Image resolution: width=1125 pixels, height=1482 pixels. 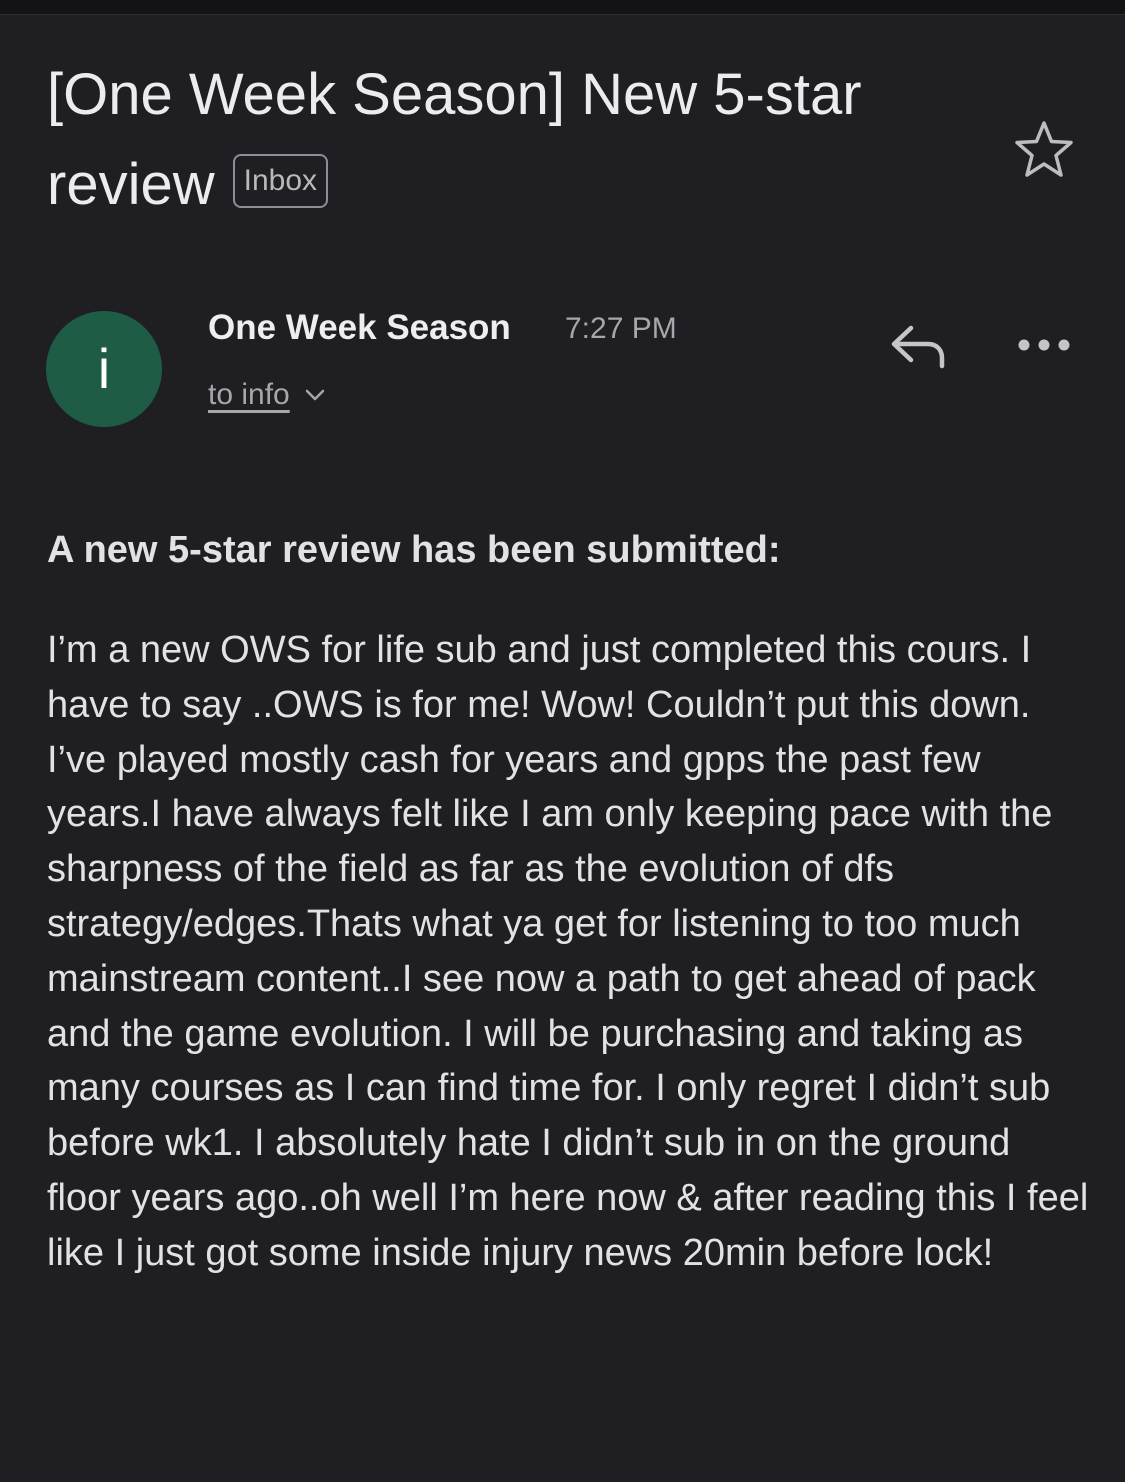 I want to click on email-subject: [One Week Season] New 5-star review Inbox, so click(x=497, y=140).